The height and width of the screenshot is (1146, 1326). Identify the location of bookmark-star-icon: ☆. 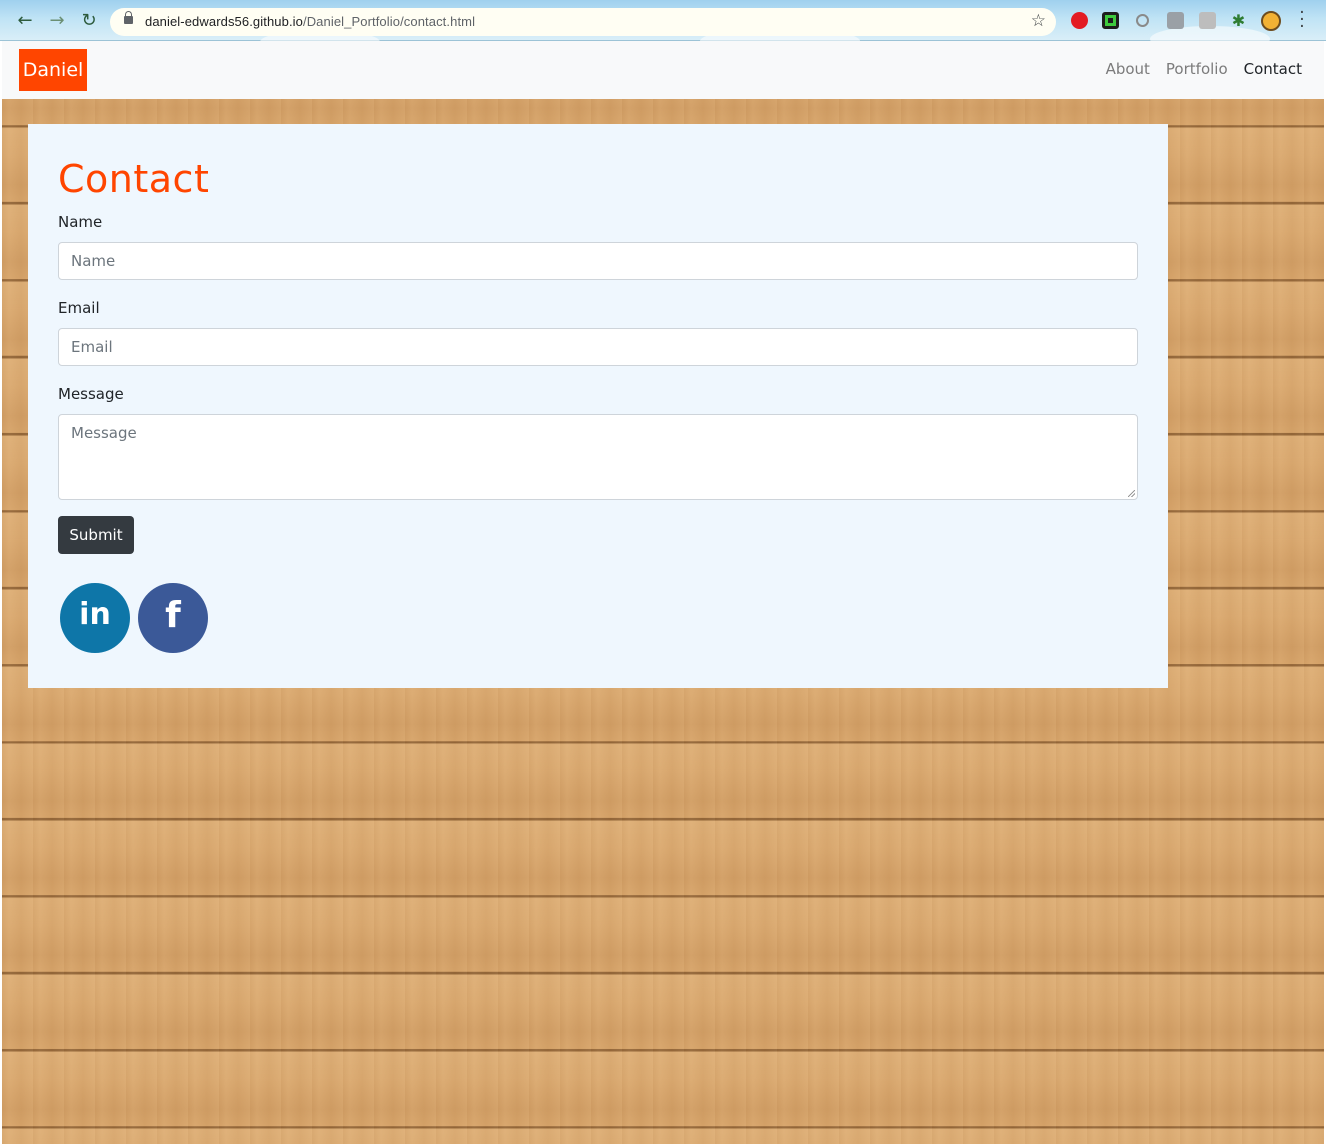
(1038, 21).